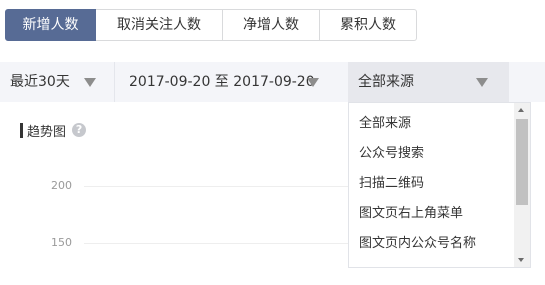 The height and width of the screenshot is (285, 545). Describe the element at coordinates (21, 130) in the screenshot. I see `heading-marker` at that location.